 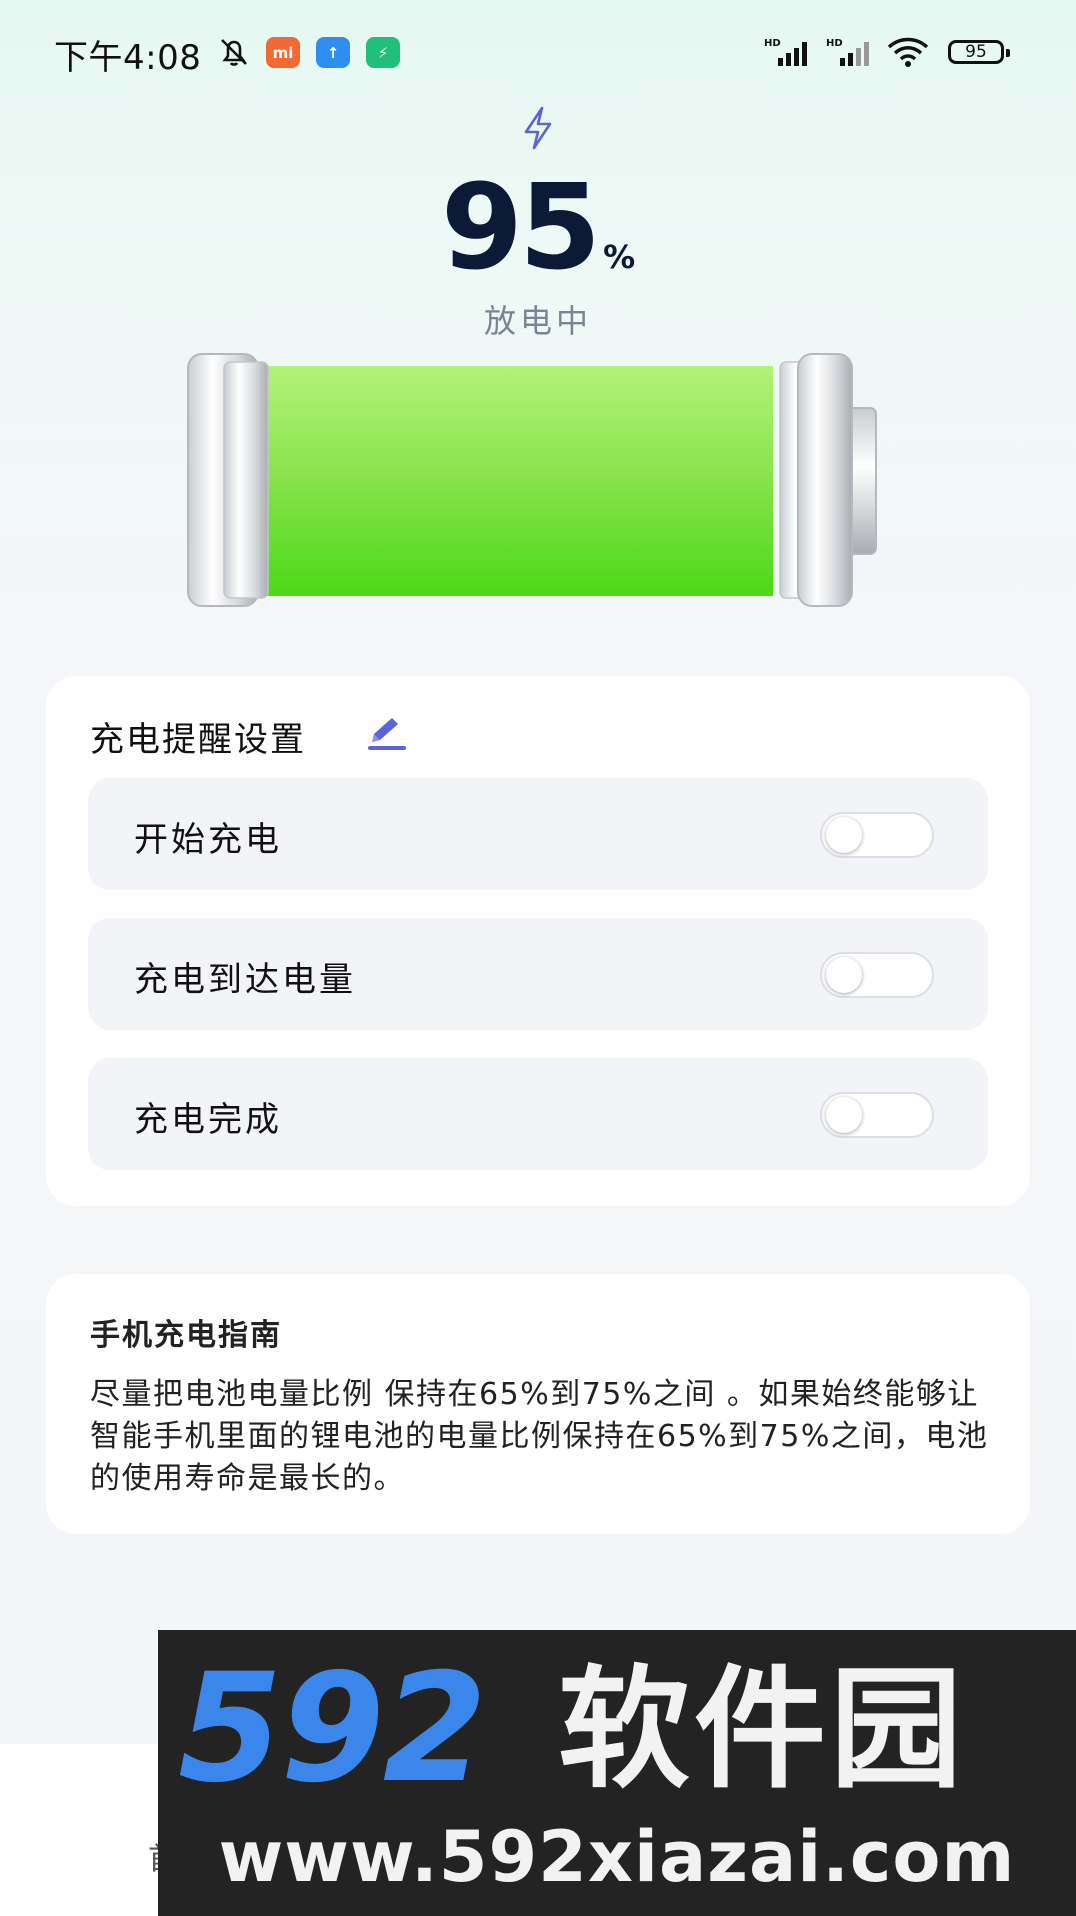 I want to click on row-label: 开始充电, so click(x=208, y=840).